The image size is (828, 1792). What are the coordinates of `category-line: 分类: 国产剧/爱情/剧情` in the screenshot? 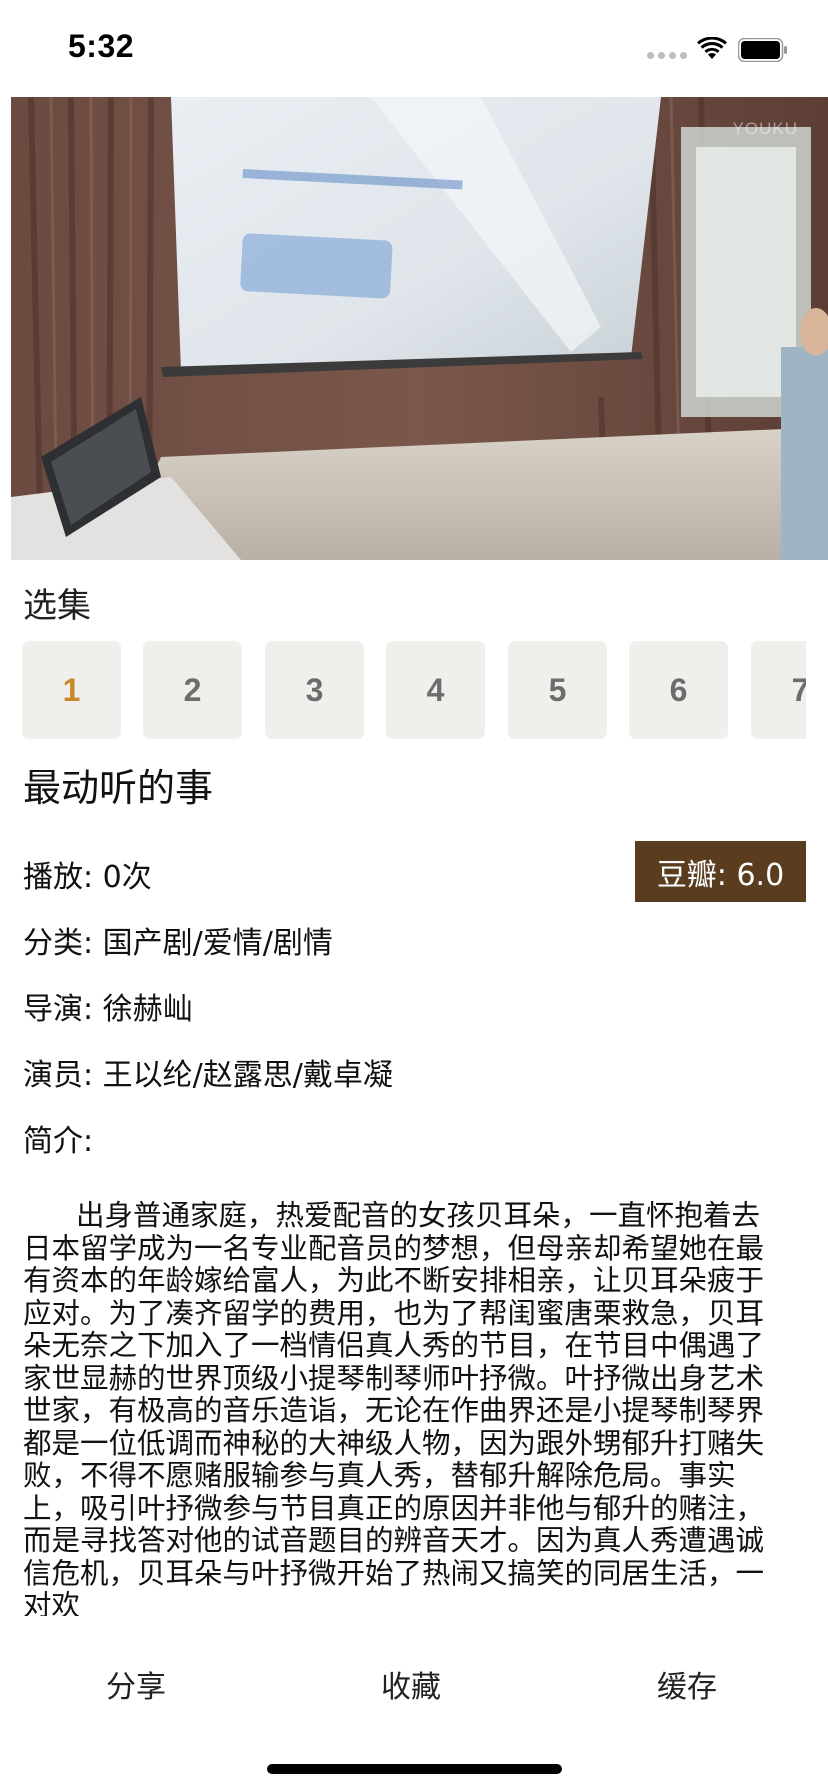 It's located at (178, 943).